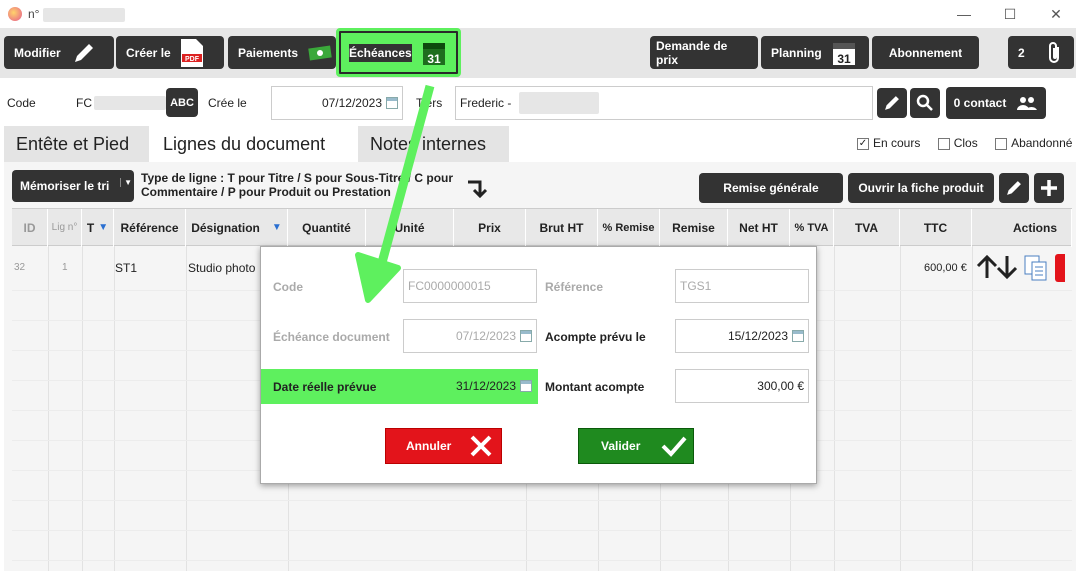 The width and height of the screenshot is (1076, 571). Describe the element at coordinates (395, 193) in the screenshot. I see `annotation-arrow-icon` at that location.